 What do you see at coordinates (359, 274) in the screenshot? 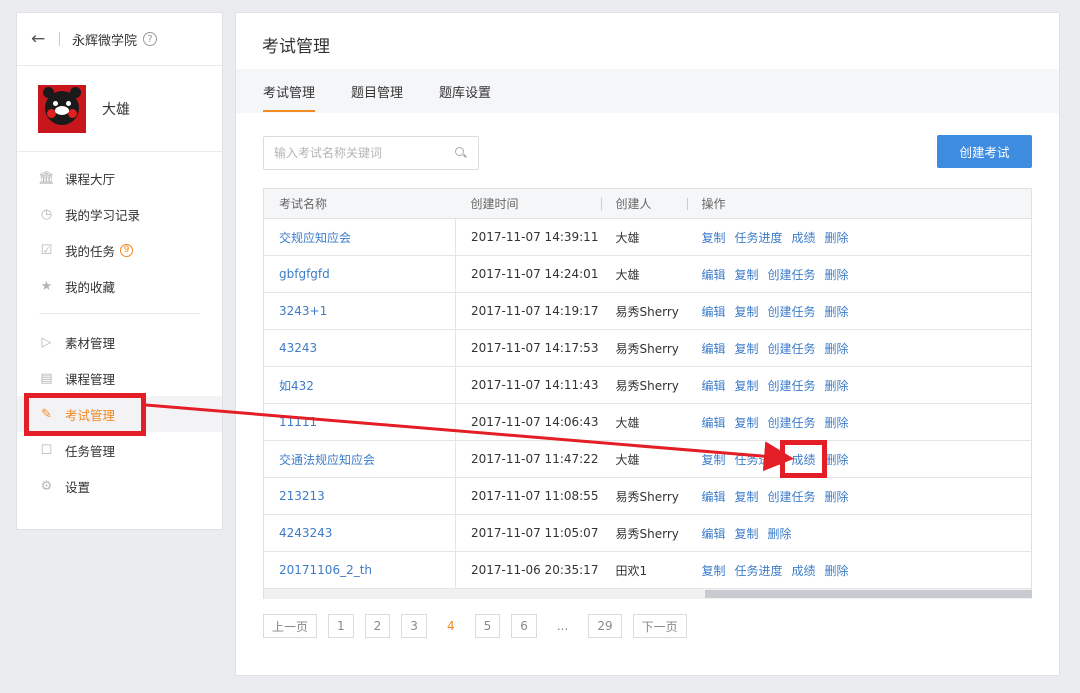
I see `exam-name-link: gbfgfgfd` at bounding box center [359, 274].